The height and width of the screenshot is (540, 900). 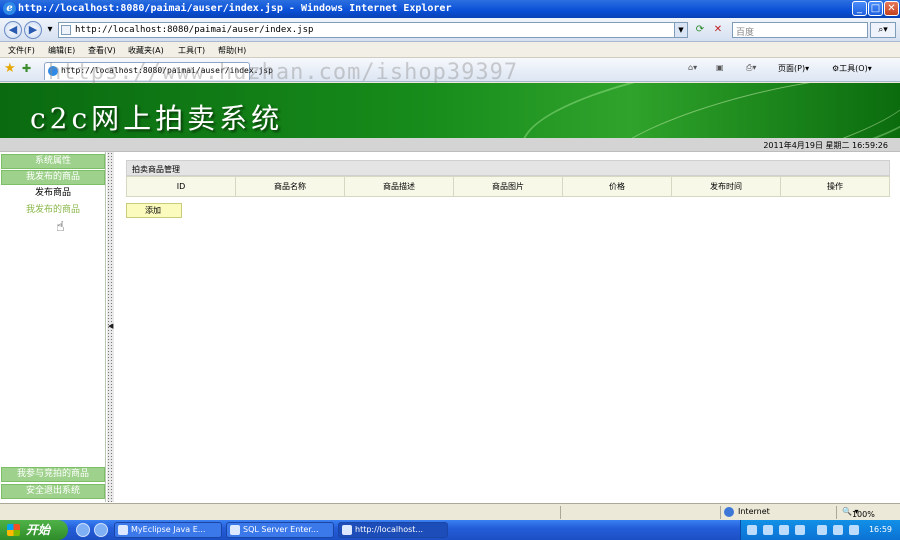 I want to click on favorites-star-icon: ★, so click(x=10, y=69).